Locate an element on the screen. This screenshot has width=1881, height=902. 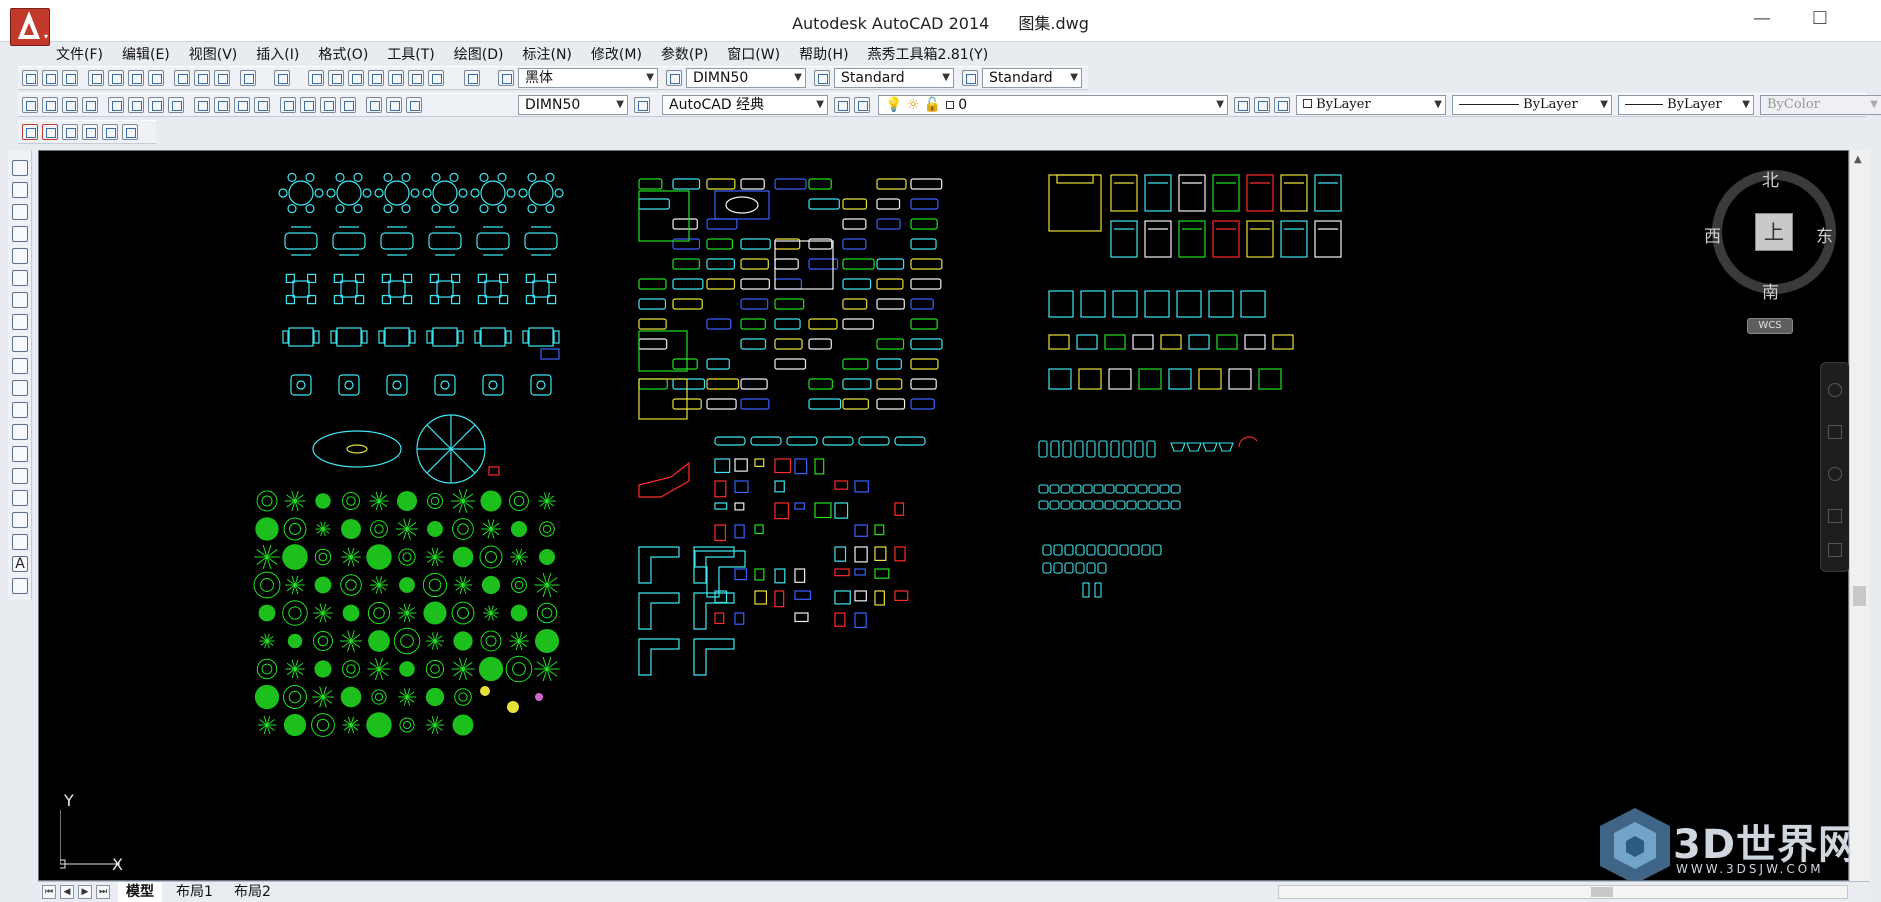
dim-space-icon is located at coordinates (262, 105).